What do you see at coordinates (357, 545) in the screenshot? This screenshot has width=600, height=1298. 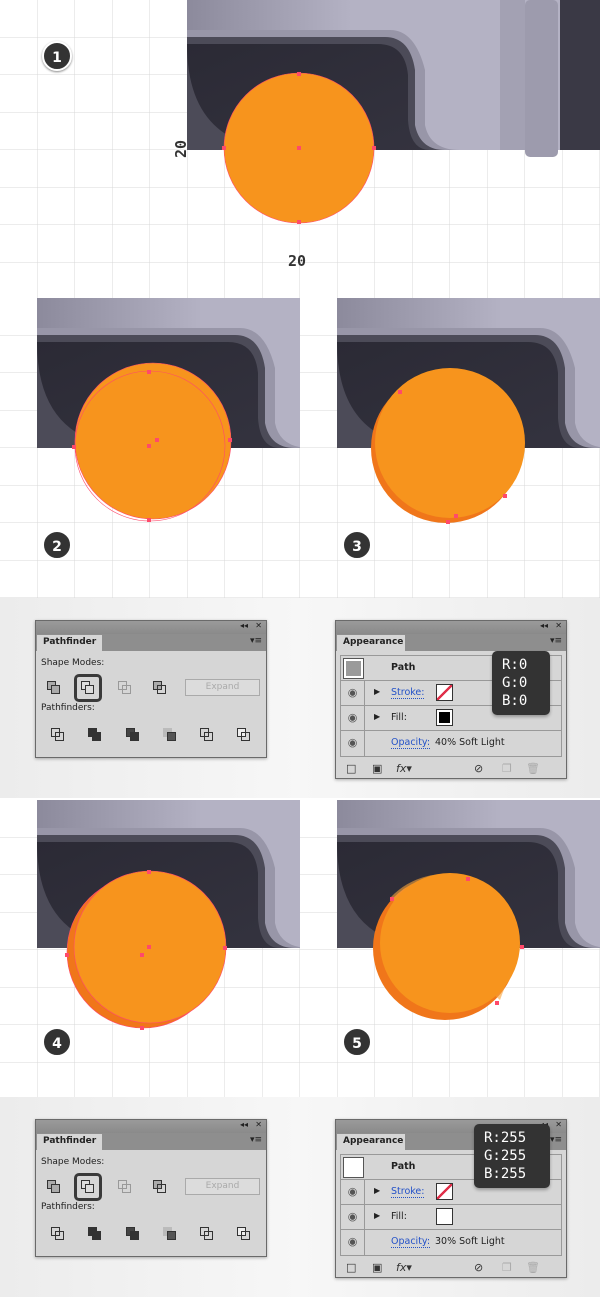 I see `step-badge-3: 3` at bounding box center [357, 545].